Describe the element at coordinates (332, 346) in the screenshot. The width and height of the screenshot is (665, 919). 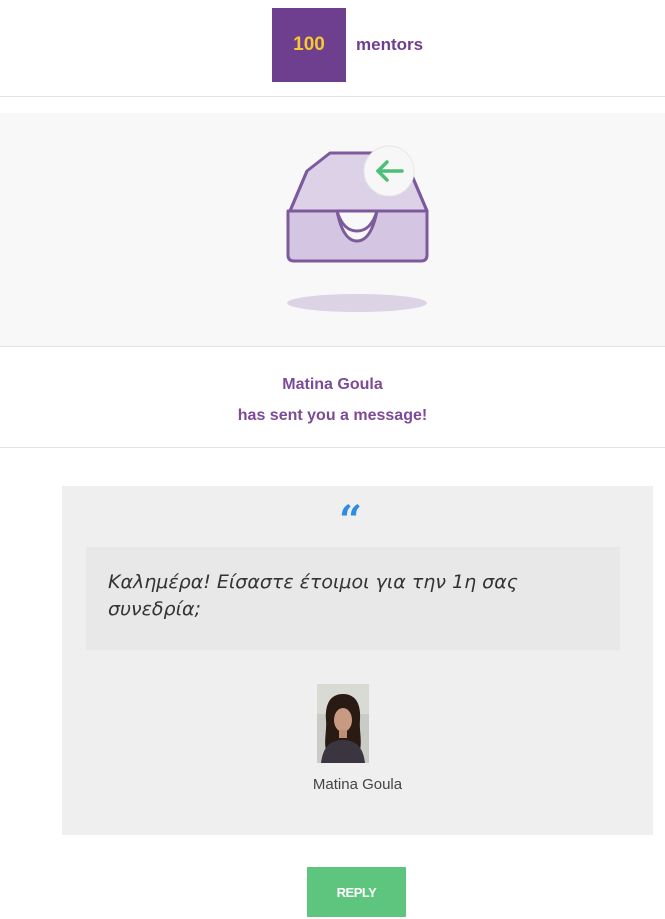
I see `hero-divider` at that location.